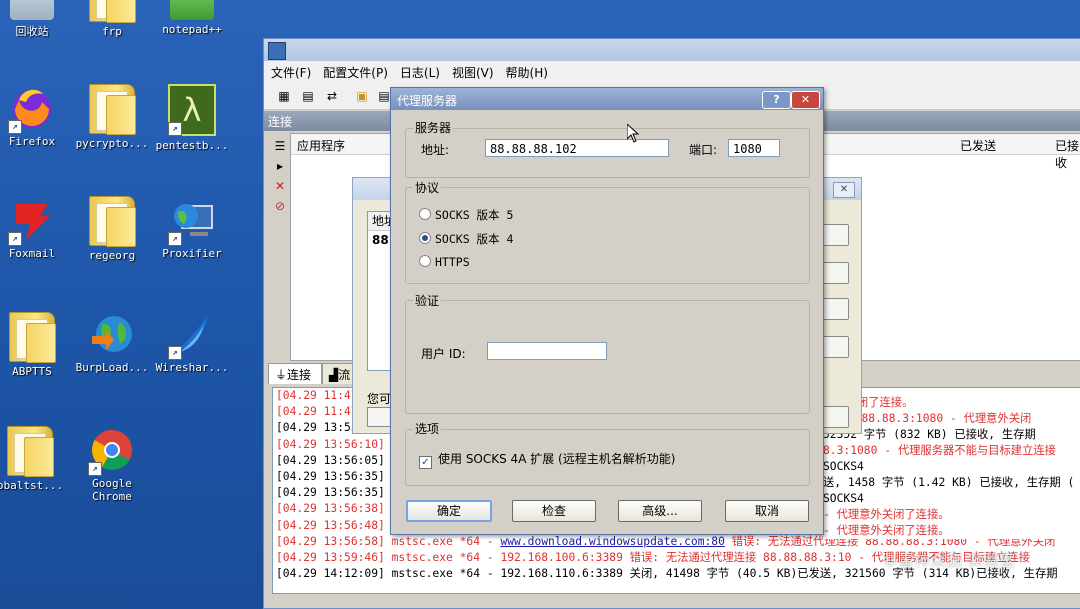 This screenshot has width=1080, height=609. I want to click on radio-socks4: SOCKS 版本 4, so click(466, 239).